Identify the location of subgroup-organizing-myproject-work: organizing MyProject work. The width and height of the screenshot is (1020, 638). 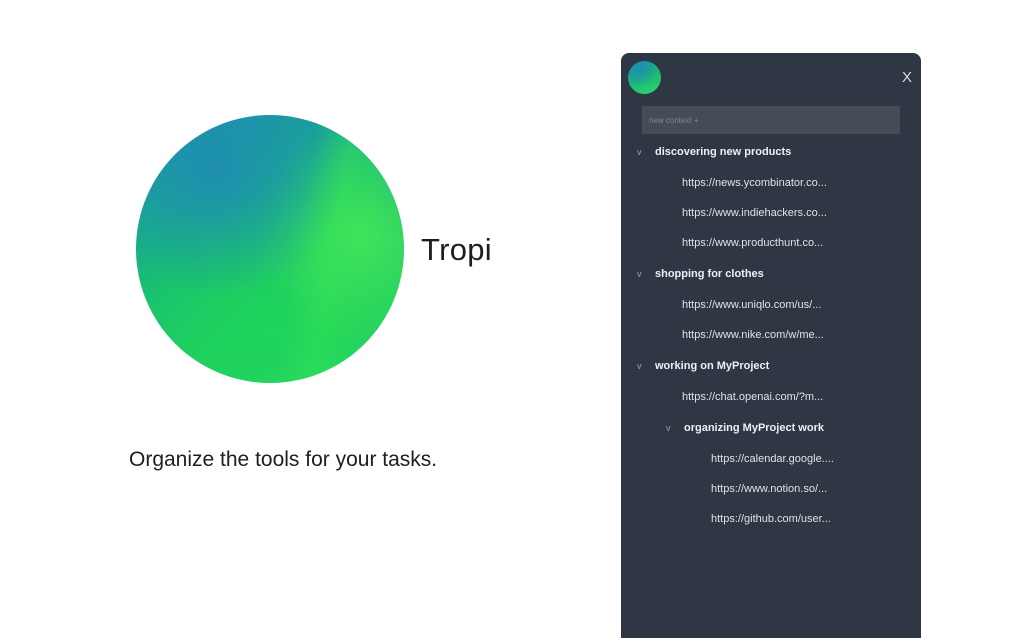
(754, 428).